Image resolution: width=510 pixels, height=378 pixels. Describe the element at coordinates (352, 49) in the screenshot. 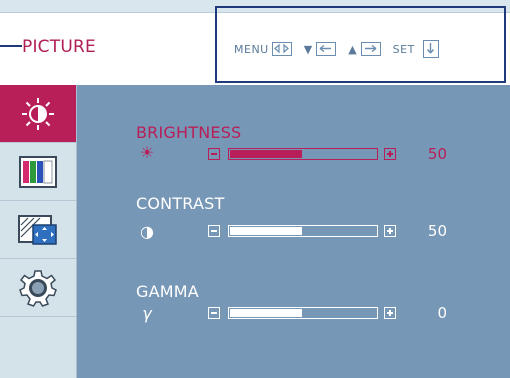

I see `up-triangle-glyph: ▲` at that location.